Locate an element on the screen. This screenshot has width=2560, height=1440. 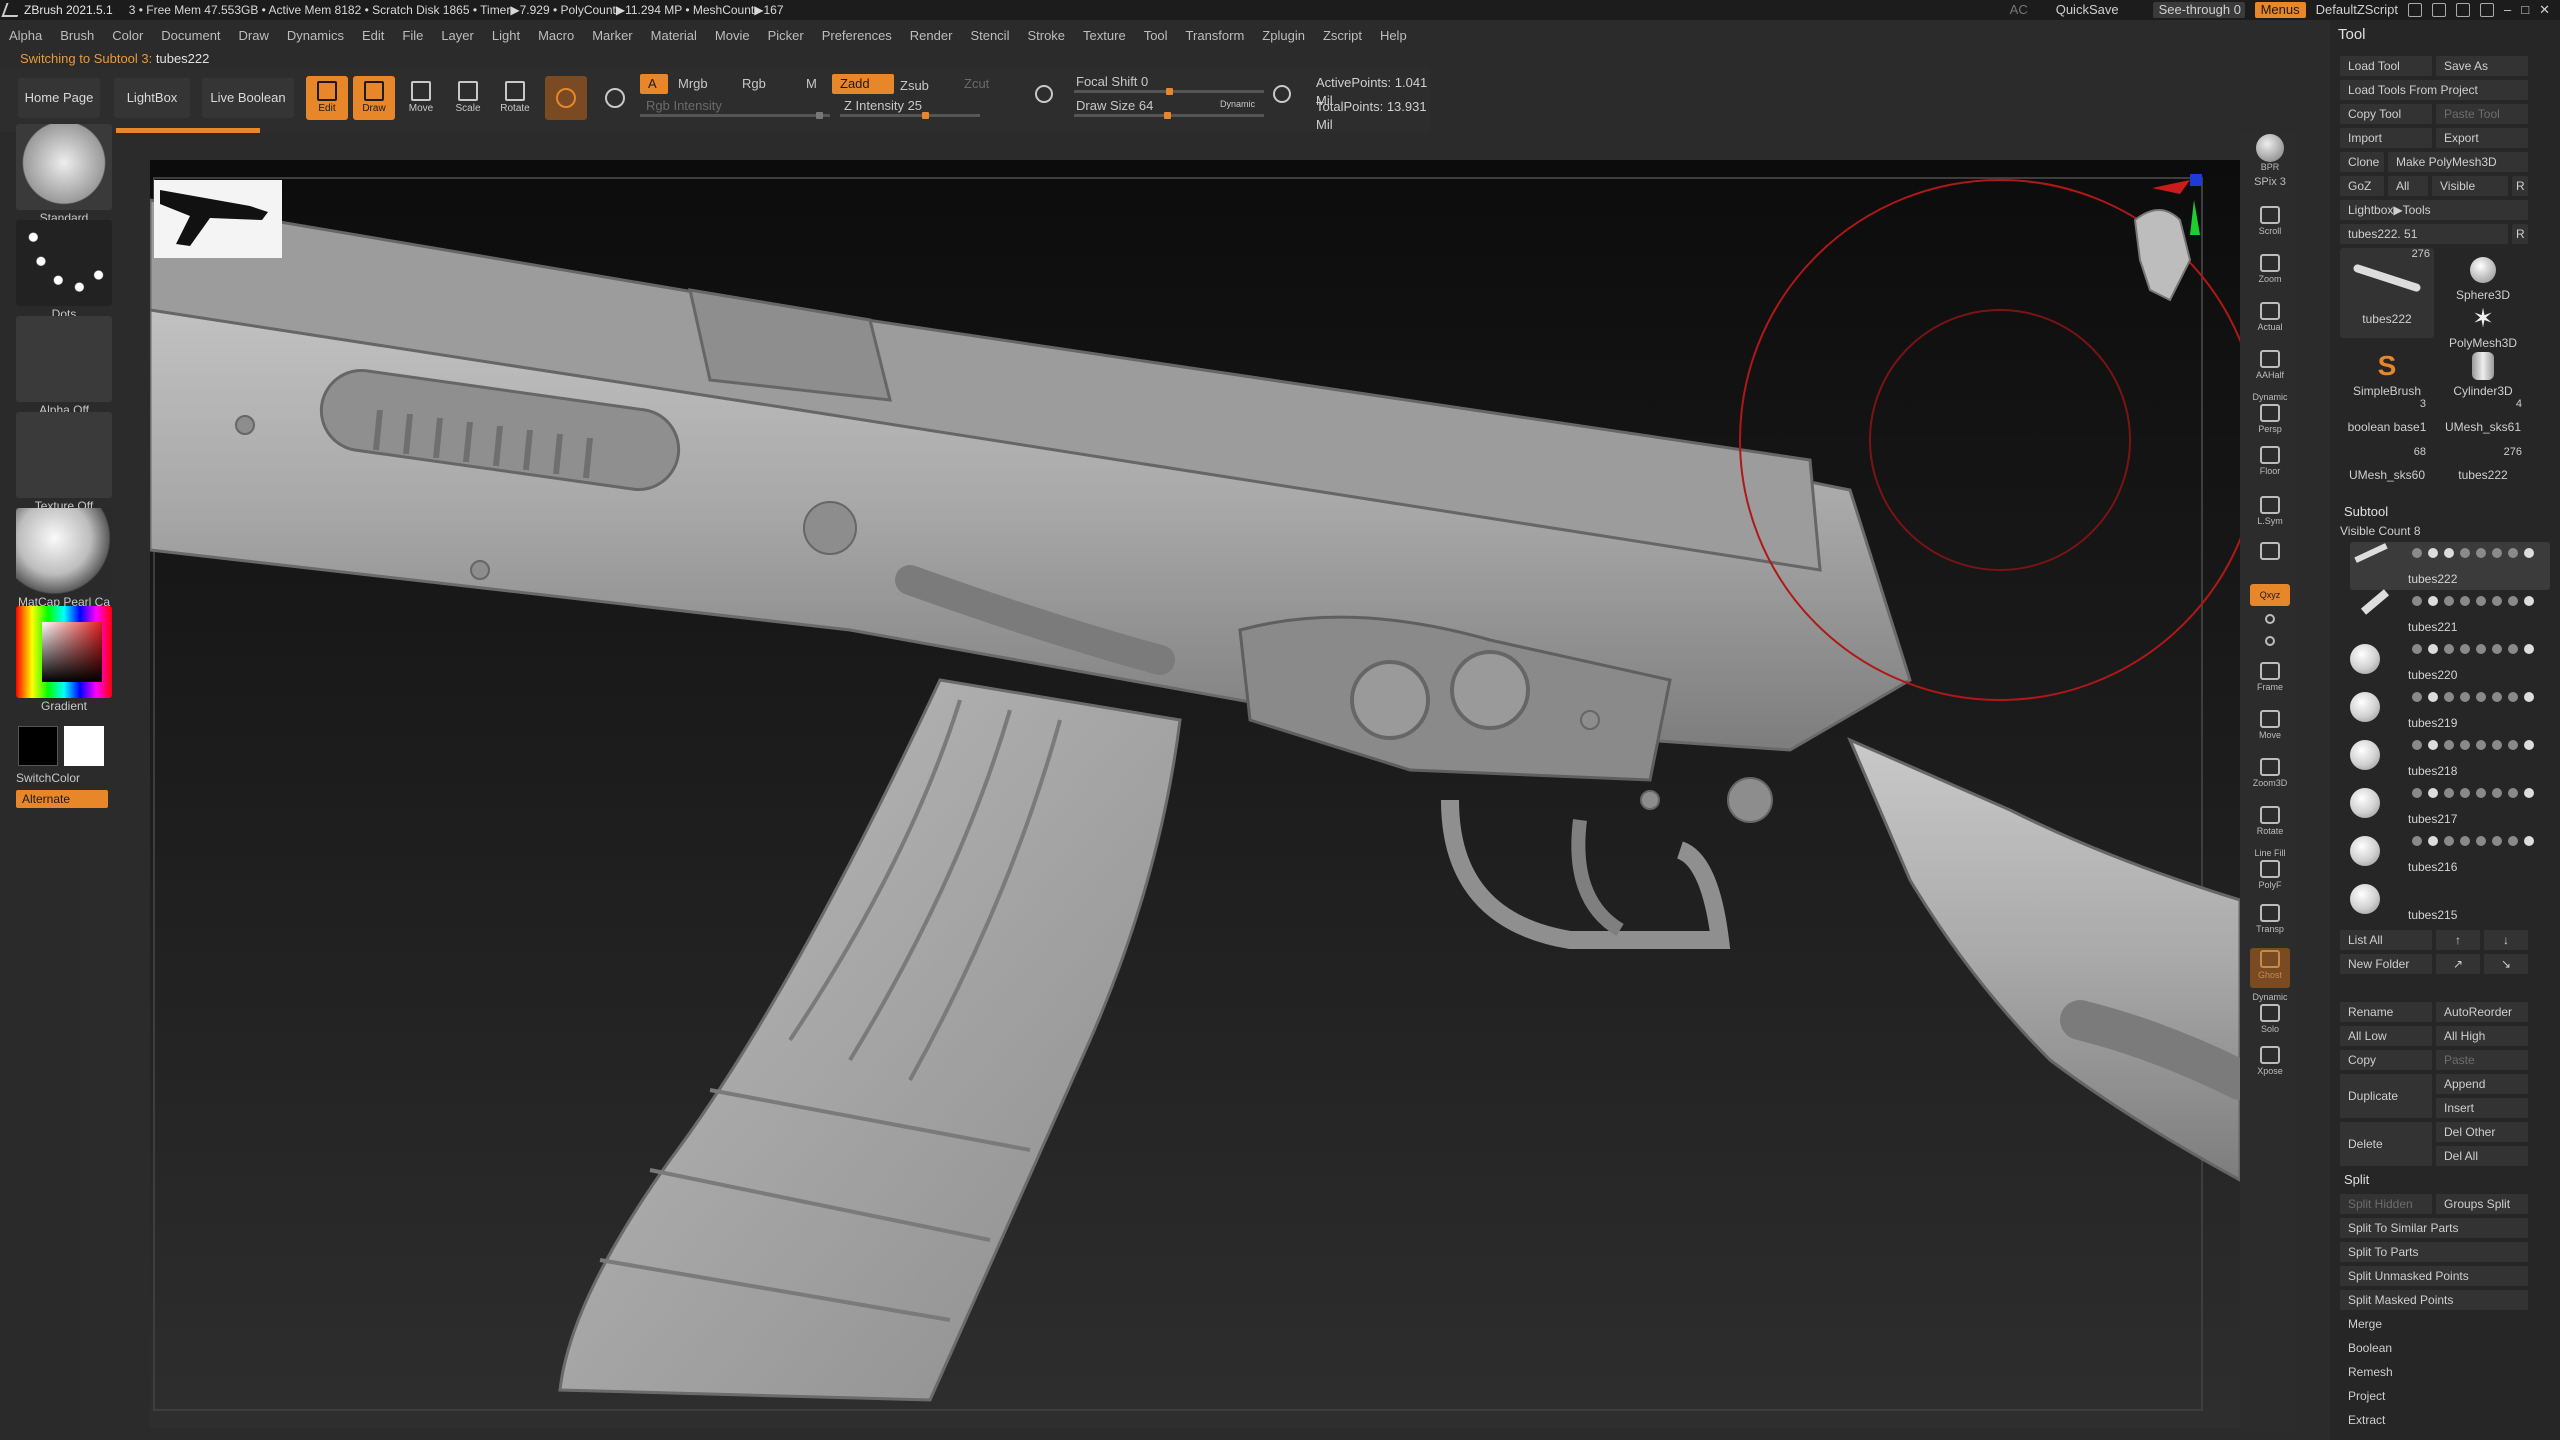
tool-thumb-sphere3d: Sphere3D is located at coordinates (2483, 277).